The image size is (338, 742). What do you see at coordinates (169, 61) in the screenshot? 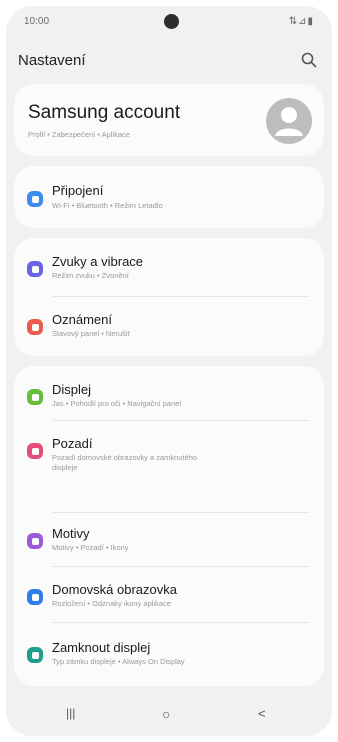
I see `app-header: Nastavení` at bounding box center [169, 61].